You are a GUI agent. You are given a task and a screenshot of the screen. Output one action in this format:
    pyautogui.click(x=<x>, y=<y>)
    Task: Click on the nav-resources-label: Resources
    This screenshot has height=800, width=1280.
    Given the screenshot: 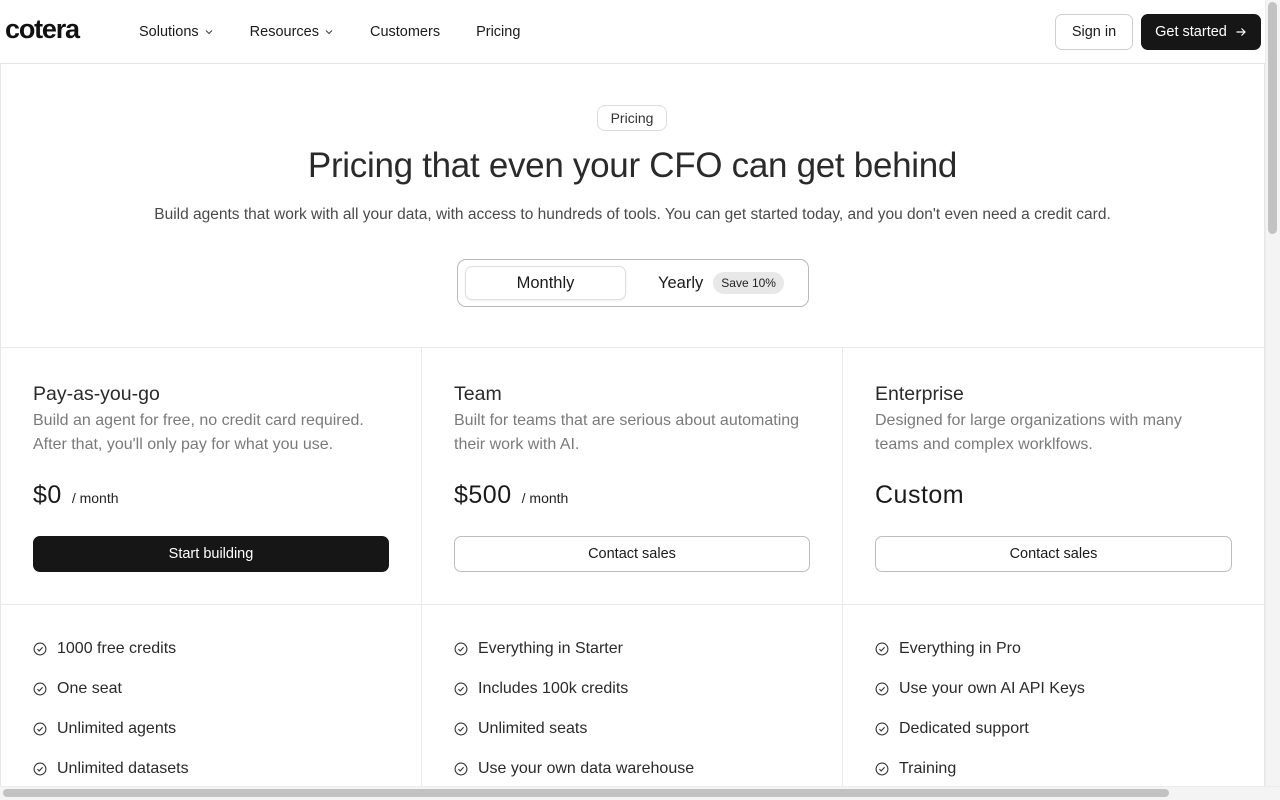 What is the action you would take?
    pyautogui.click(x=284, y=32)
    